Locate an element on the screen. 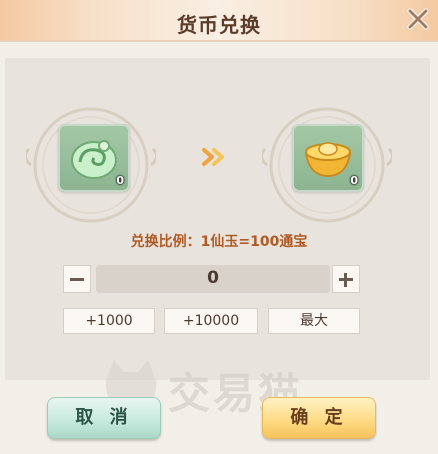 The image size is (438, 454). from-item-count: 0 is located at coordinates (120, 180).